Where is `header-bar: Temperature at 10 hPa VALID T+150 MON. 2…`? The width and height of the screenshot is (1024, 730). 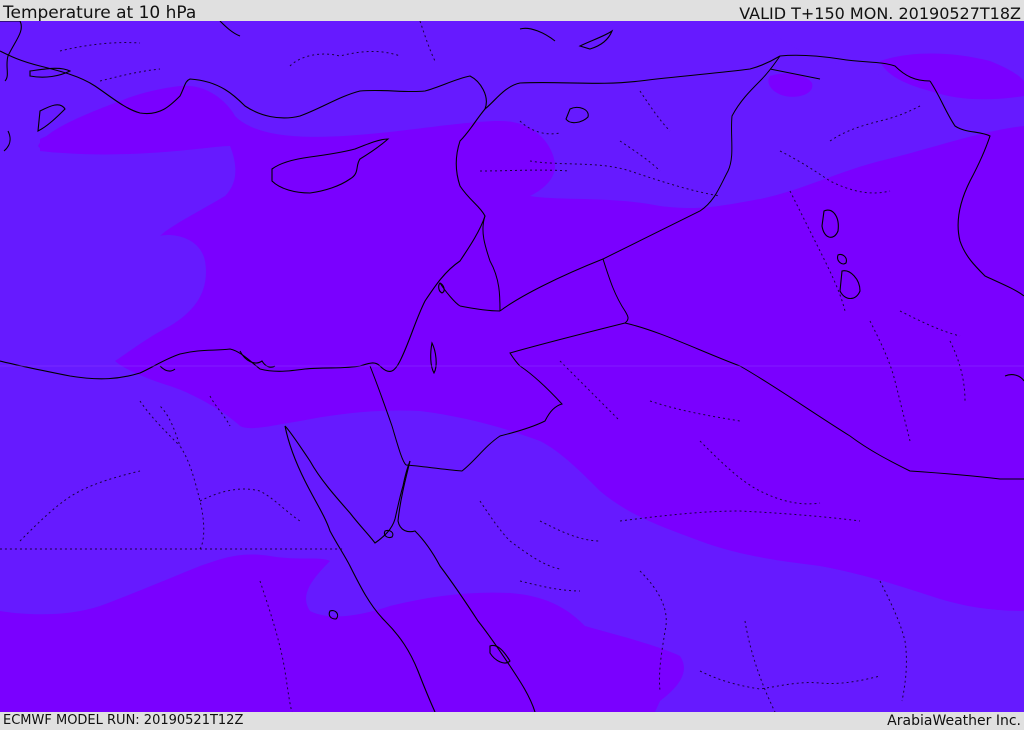 header-bar: Temperature at 10 hPa VALID T+150 MON. 2… is located at coordinates (512, 11).